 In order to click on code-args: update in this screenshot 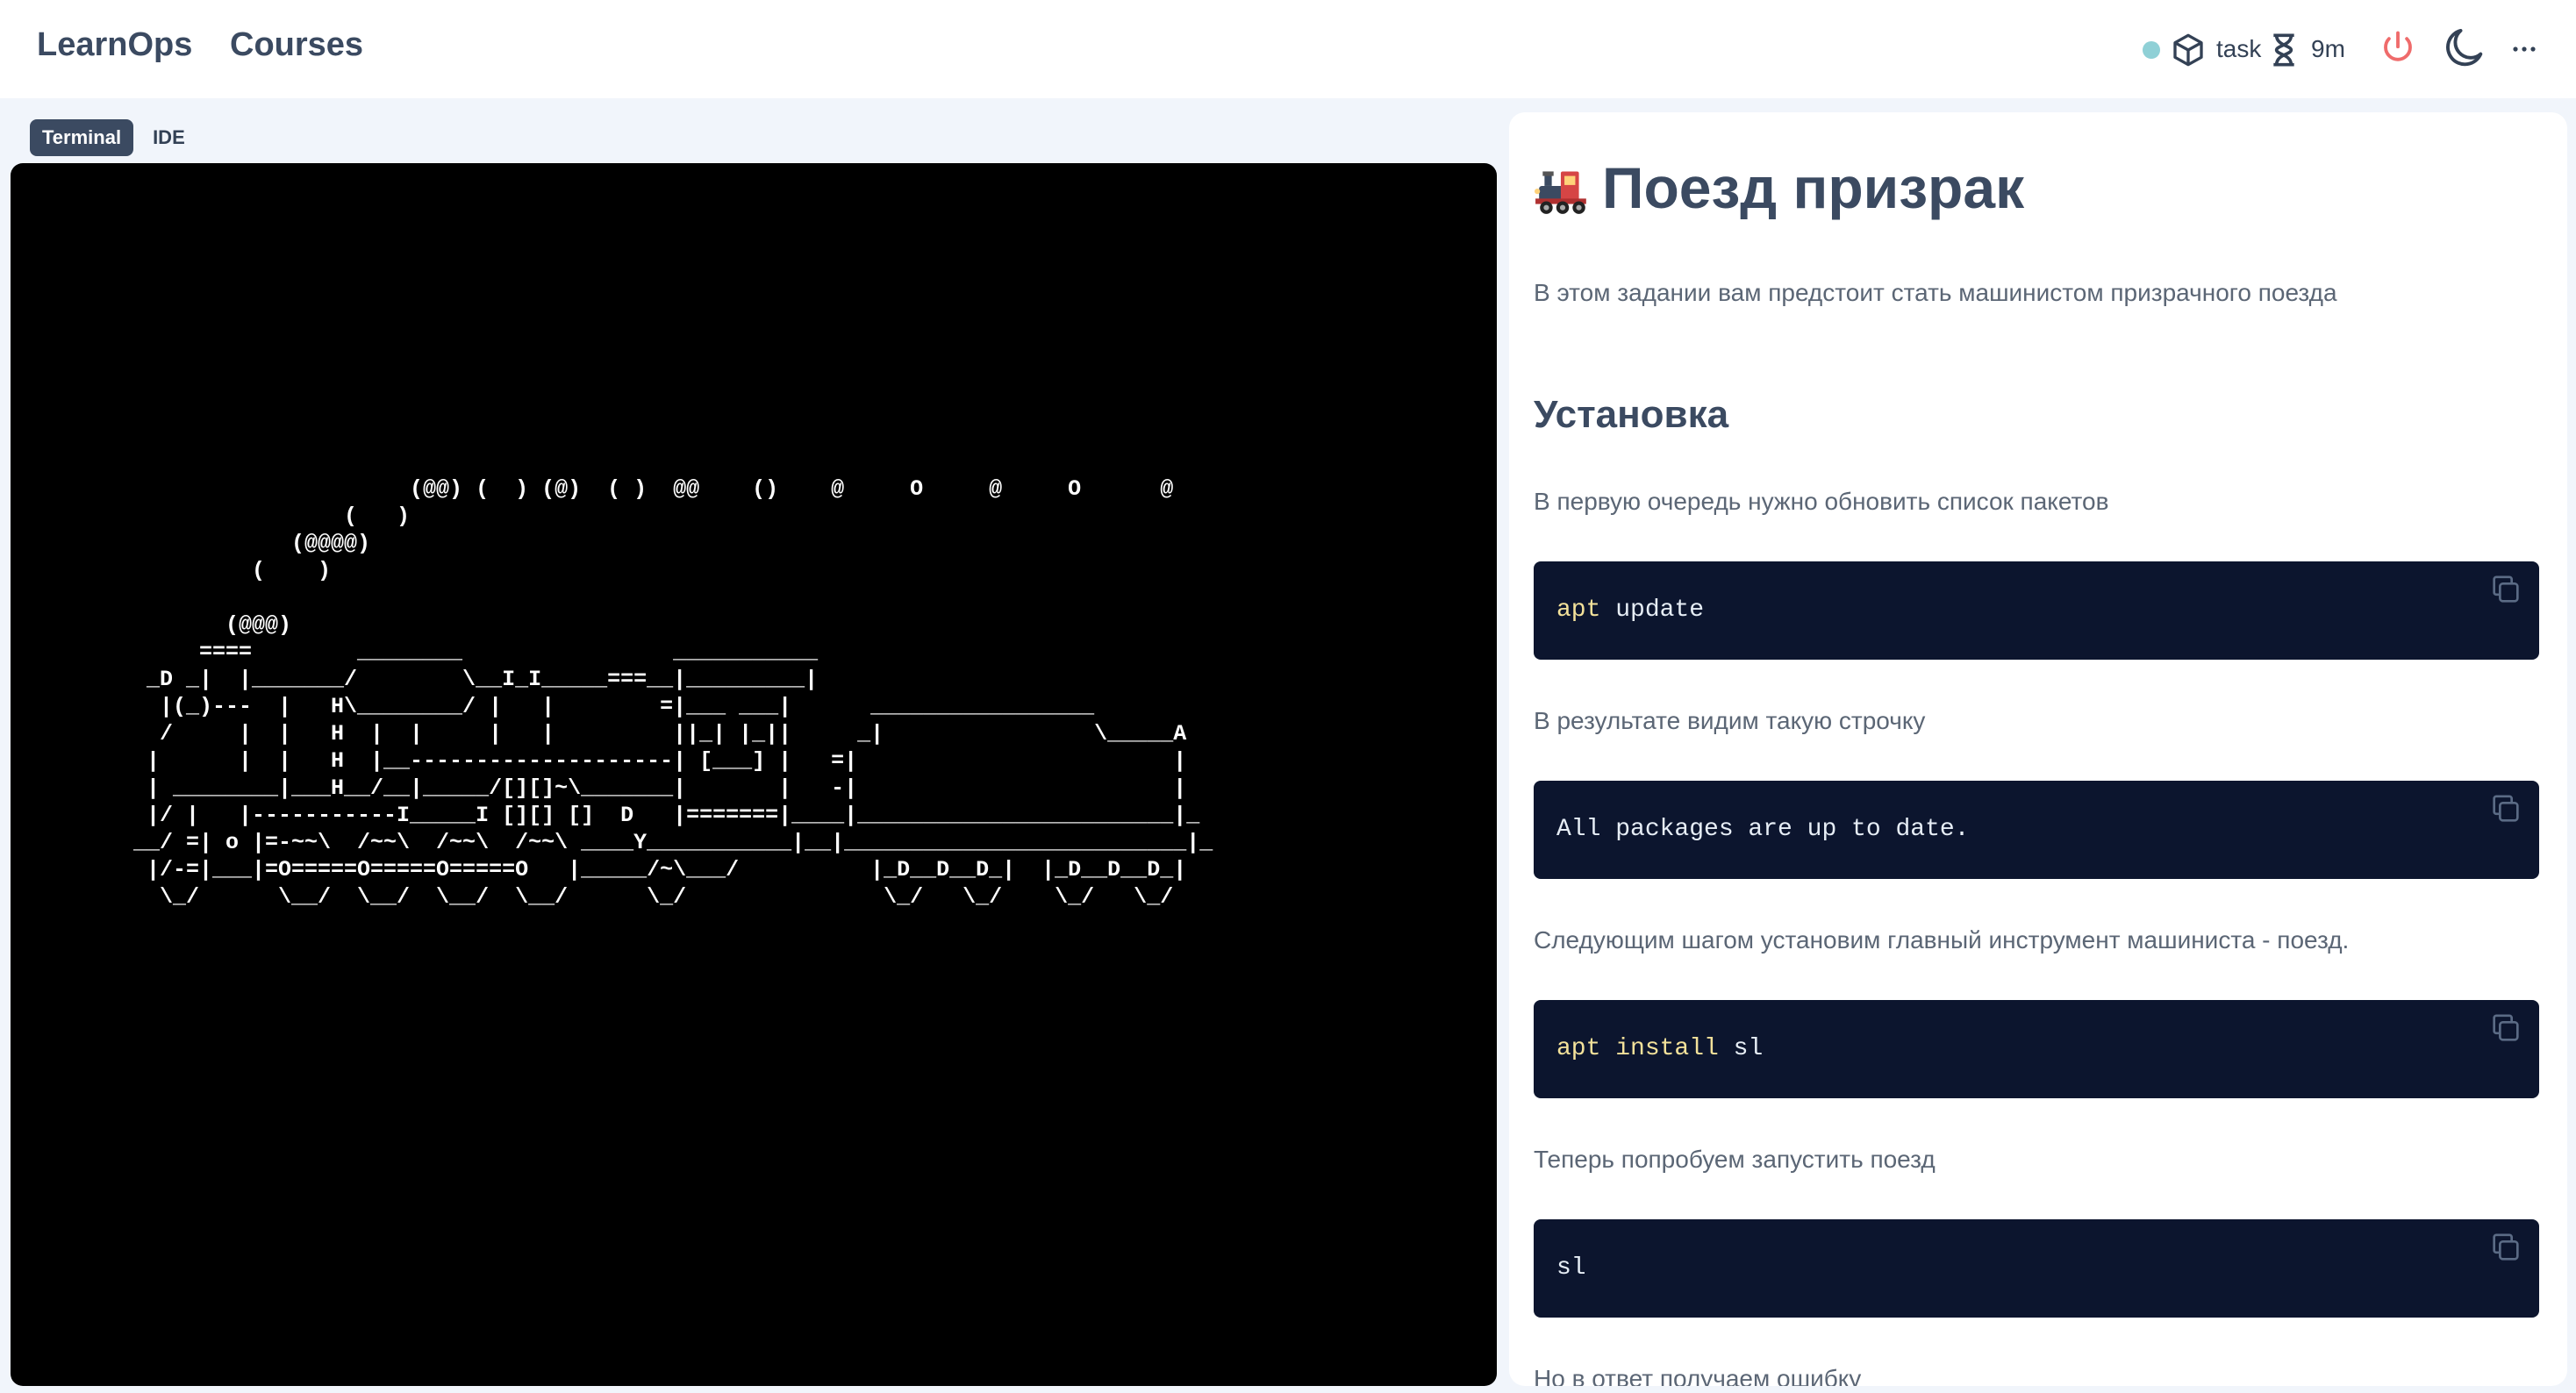, I will do `click(1652, 610)`.